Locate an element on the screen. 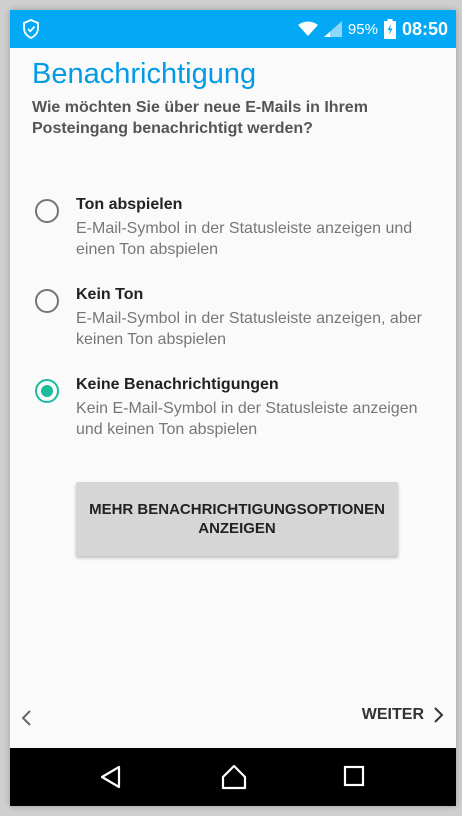 The height and width of the screenshot is (816, 462). nav-home-icon is located at coordinates (234, 777).